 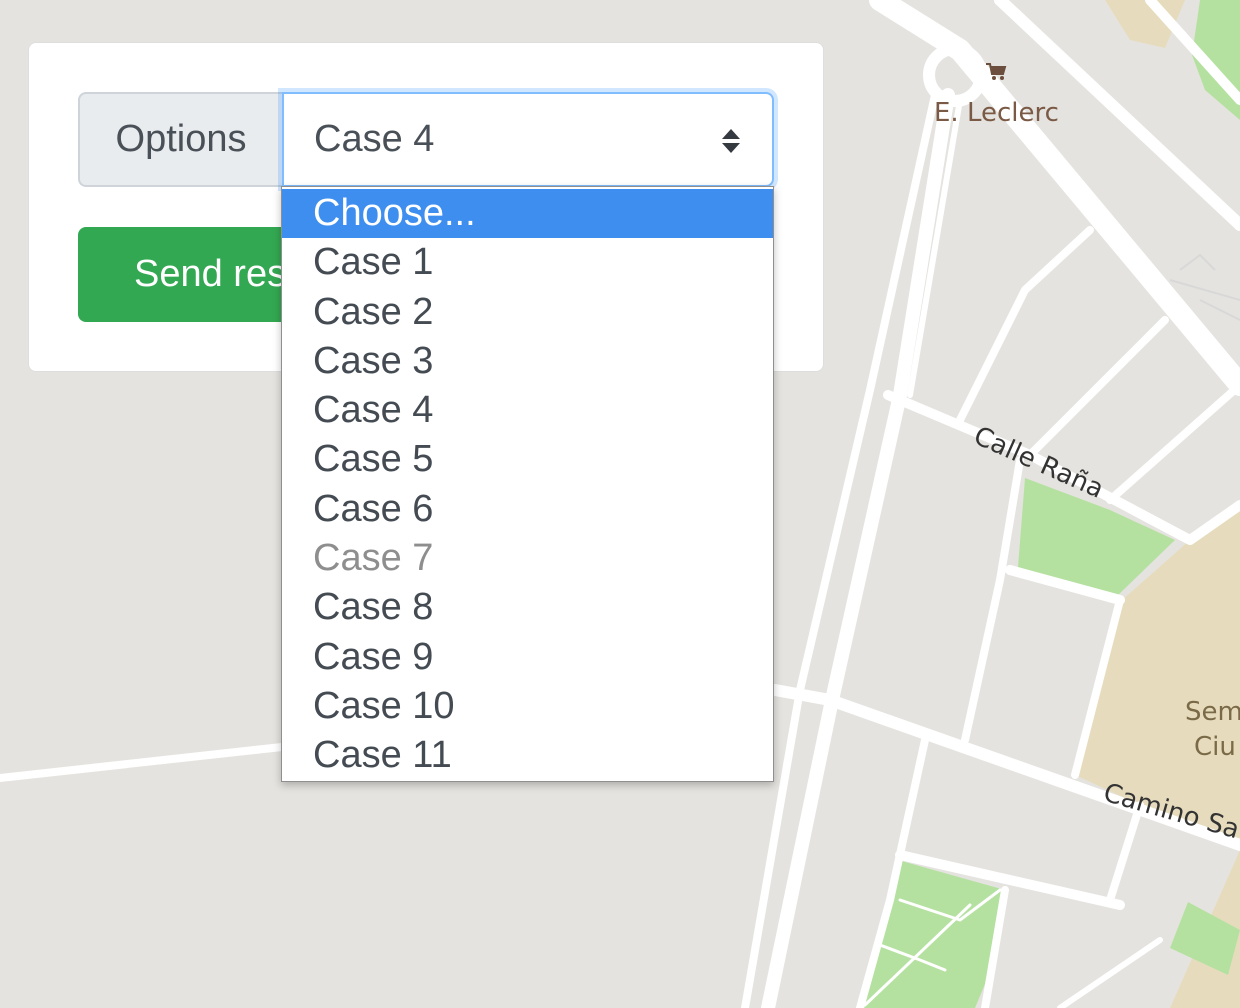 What do you see at coordinates (528, 139) in the screenshot?
I see `options-select: Case 4` at bounding box center [528, 139].